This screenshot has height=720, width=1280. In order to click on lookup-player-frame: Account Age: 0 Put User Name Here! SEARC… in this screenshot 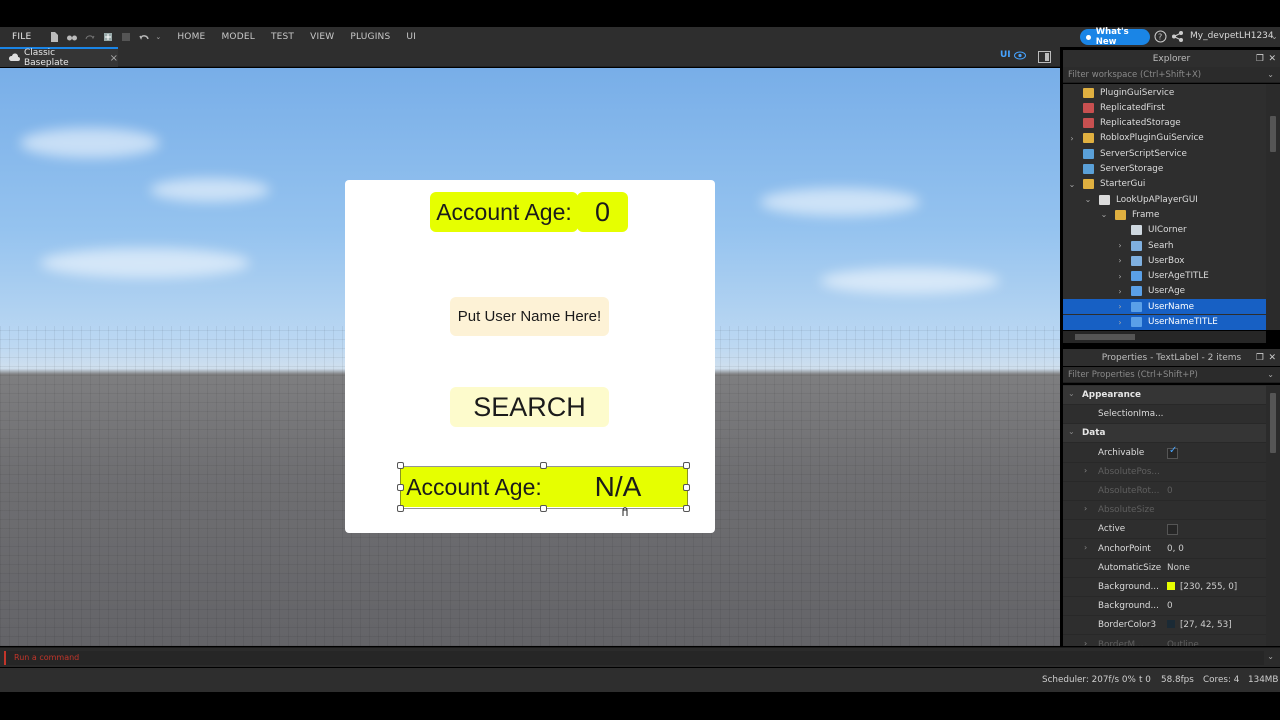, I will do `click(530, 356)`.